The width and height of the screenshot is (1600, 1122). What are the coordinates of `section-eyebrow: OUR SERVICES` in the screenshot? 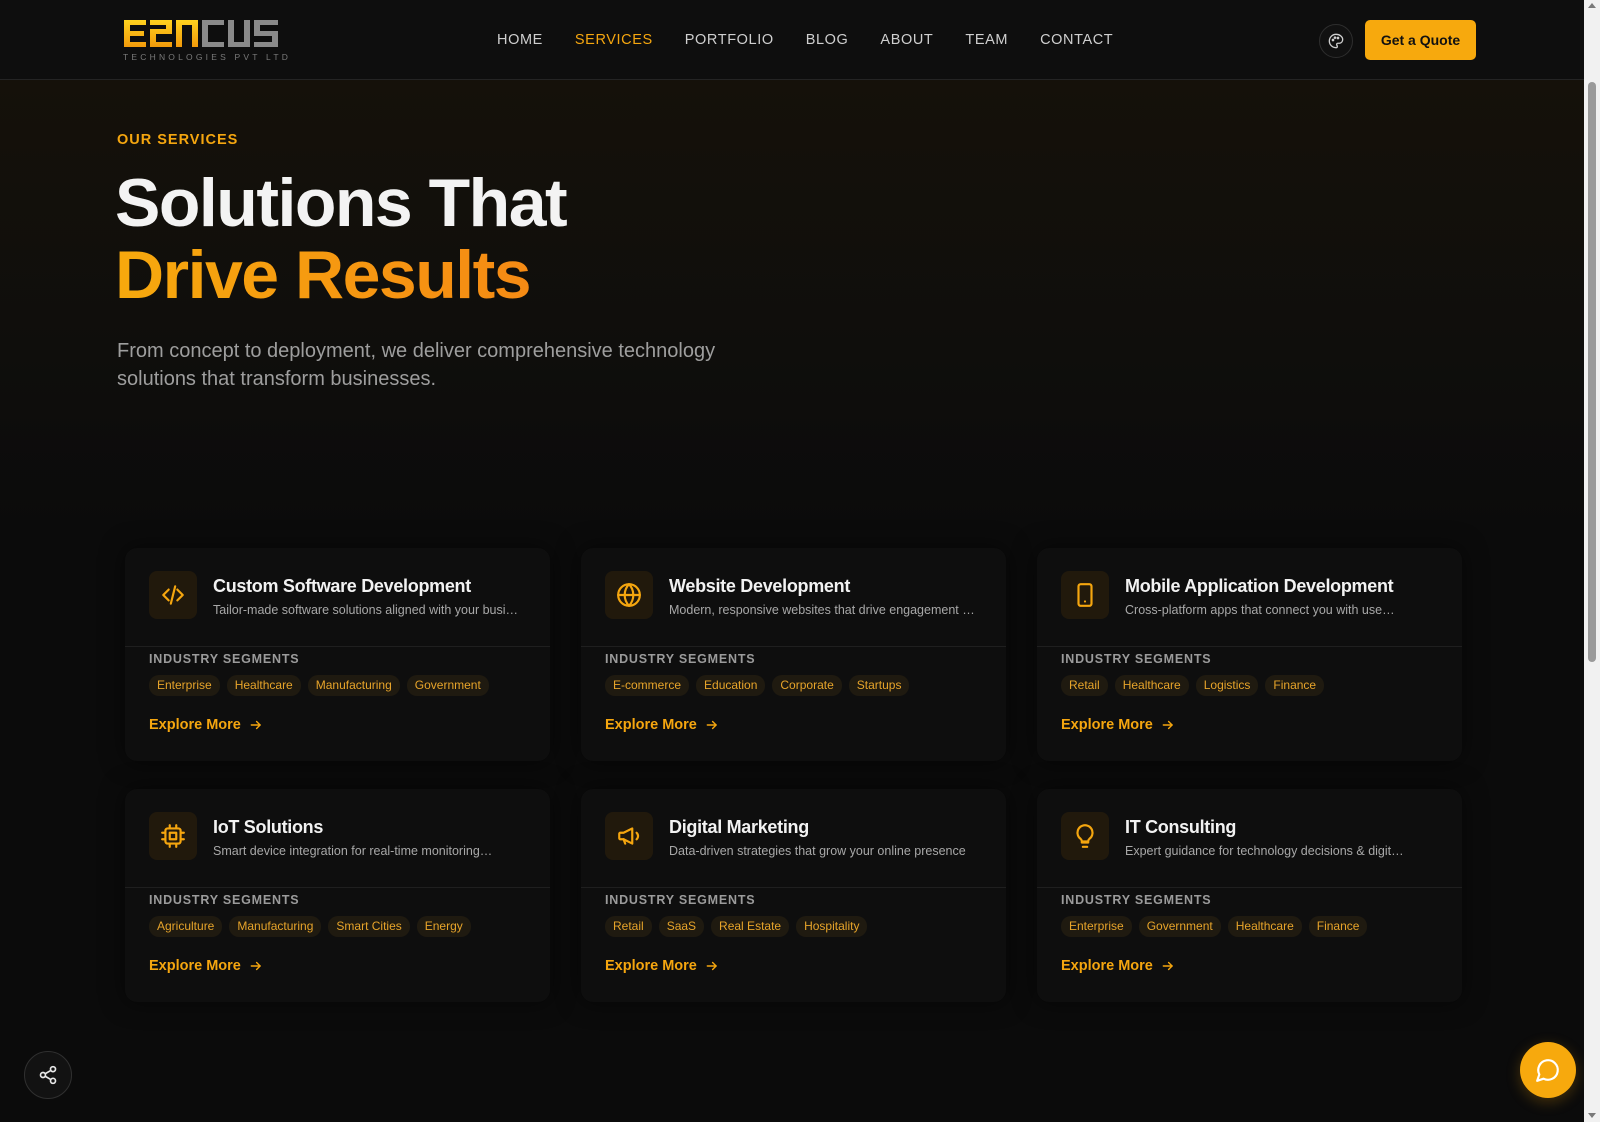 It's located at (178, 140).